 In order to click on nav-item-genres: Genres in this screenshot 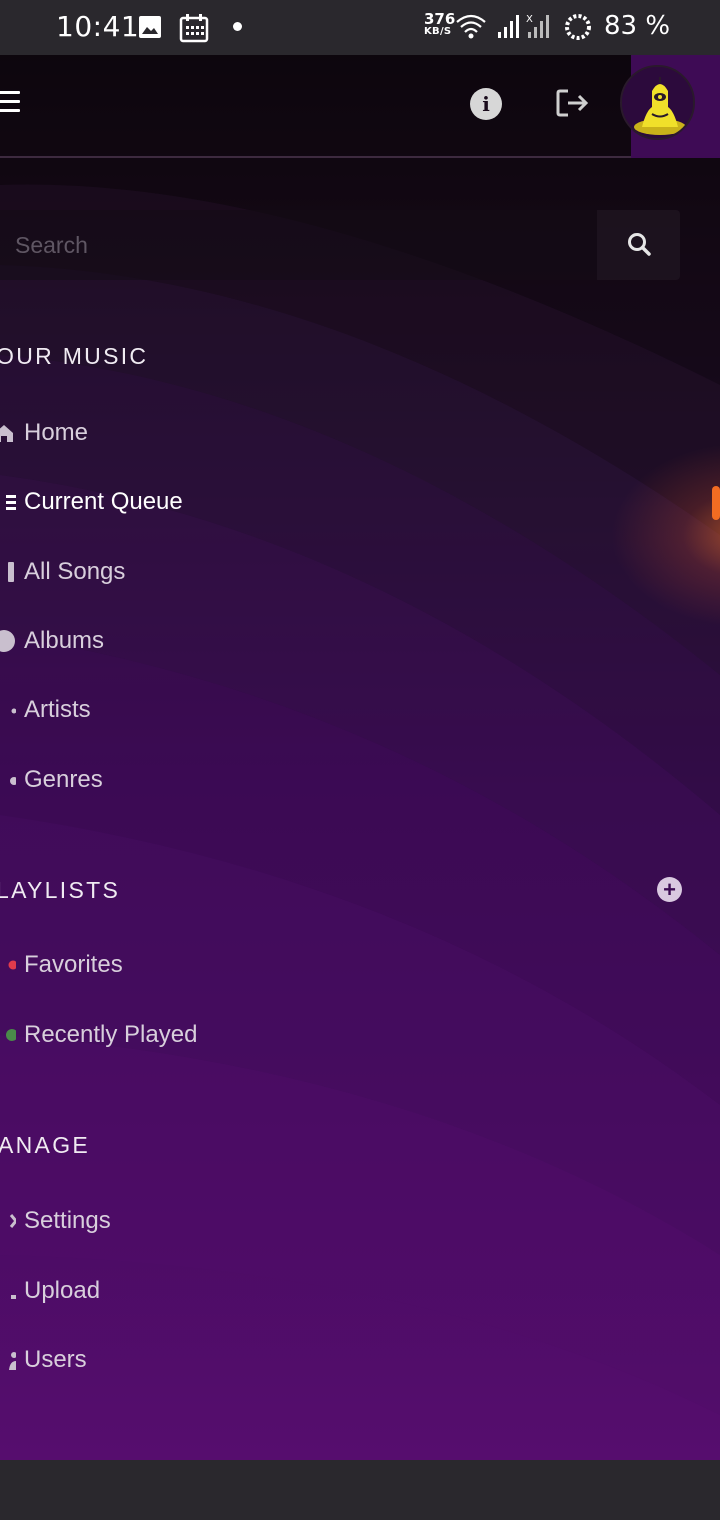, I will do `click(285, 782)`.